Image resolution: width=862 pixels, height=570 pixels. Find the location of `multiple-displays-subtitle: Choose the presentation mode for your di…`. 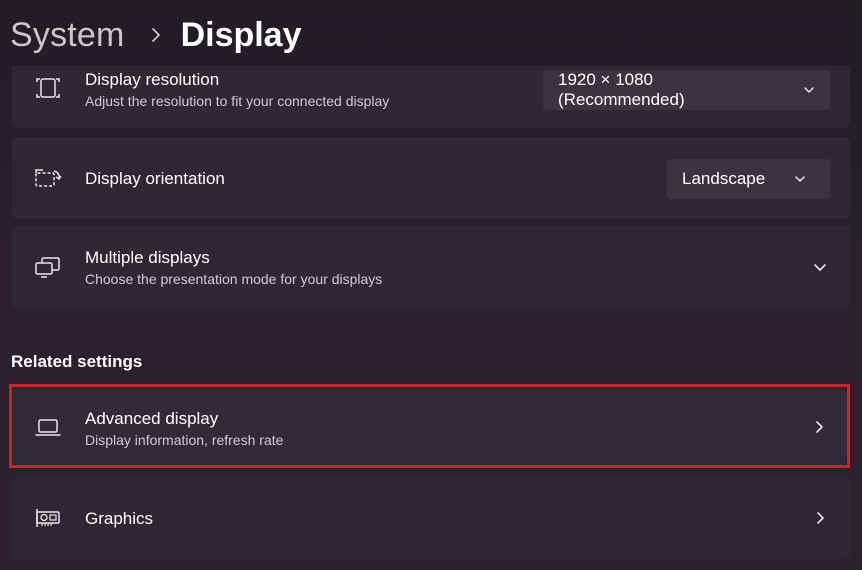

multiple-displays-subtitle: Choose the presentation mode for your di… is located at coordinates (234, 279).